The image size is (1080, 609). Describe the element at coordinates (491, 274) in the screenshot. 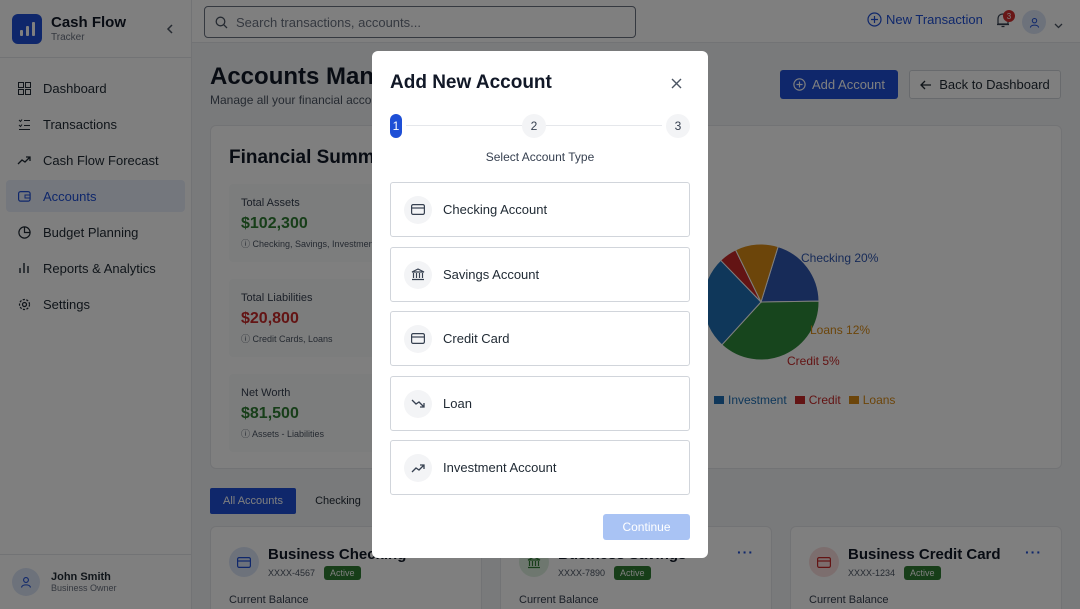

I see `option-label: Savings Account` at that location.